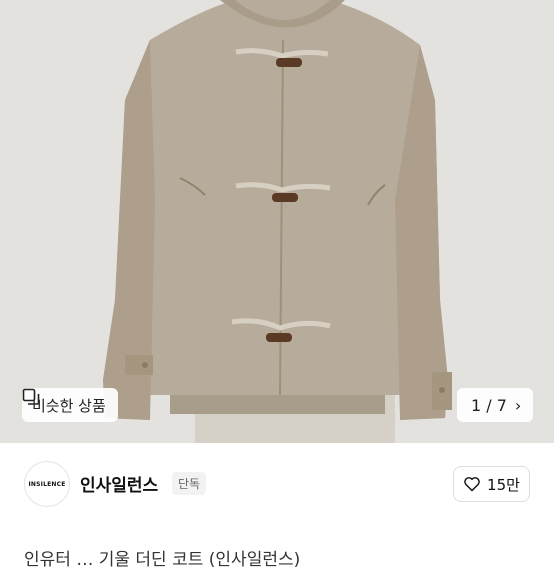  Describe the element at coordinates (162, 560) in the screenshot. I see `product-title: 인유터 … 기울 더딘 코트 (인사일런스)` at that location.